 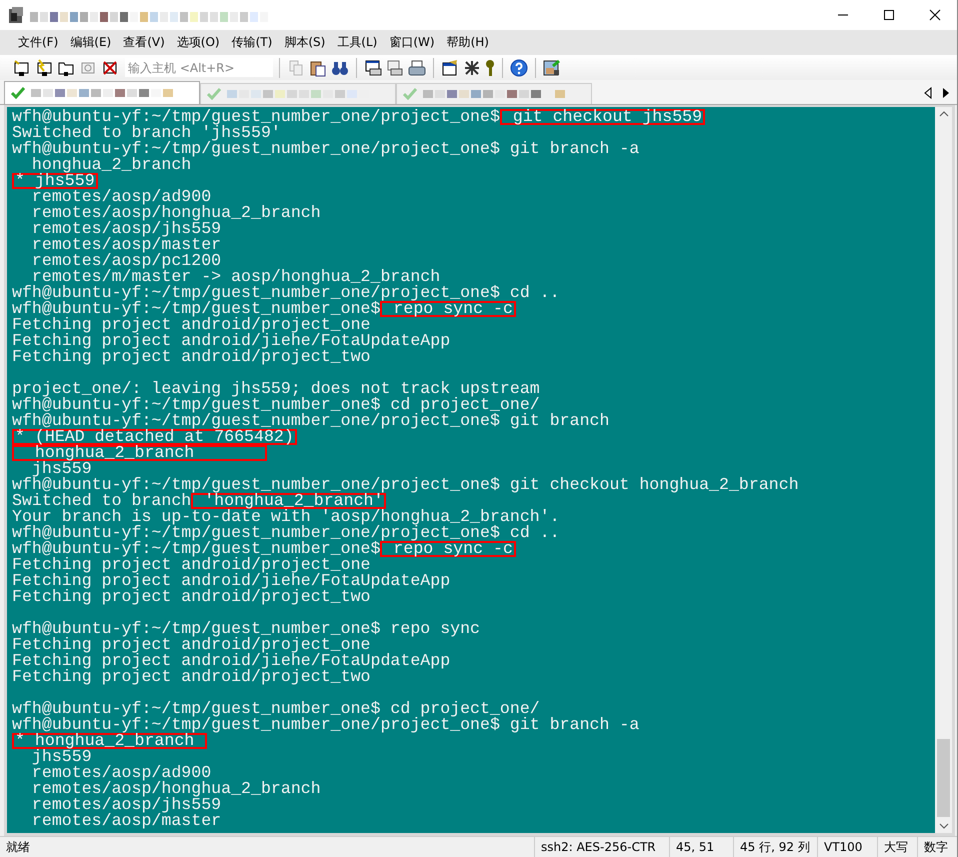 I want to click on highlighted-text: git checkout jhs559, so click(x=603, y=117).